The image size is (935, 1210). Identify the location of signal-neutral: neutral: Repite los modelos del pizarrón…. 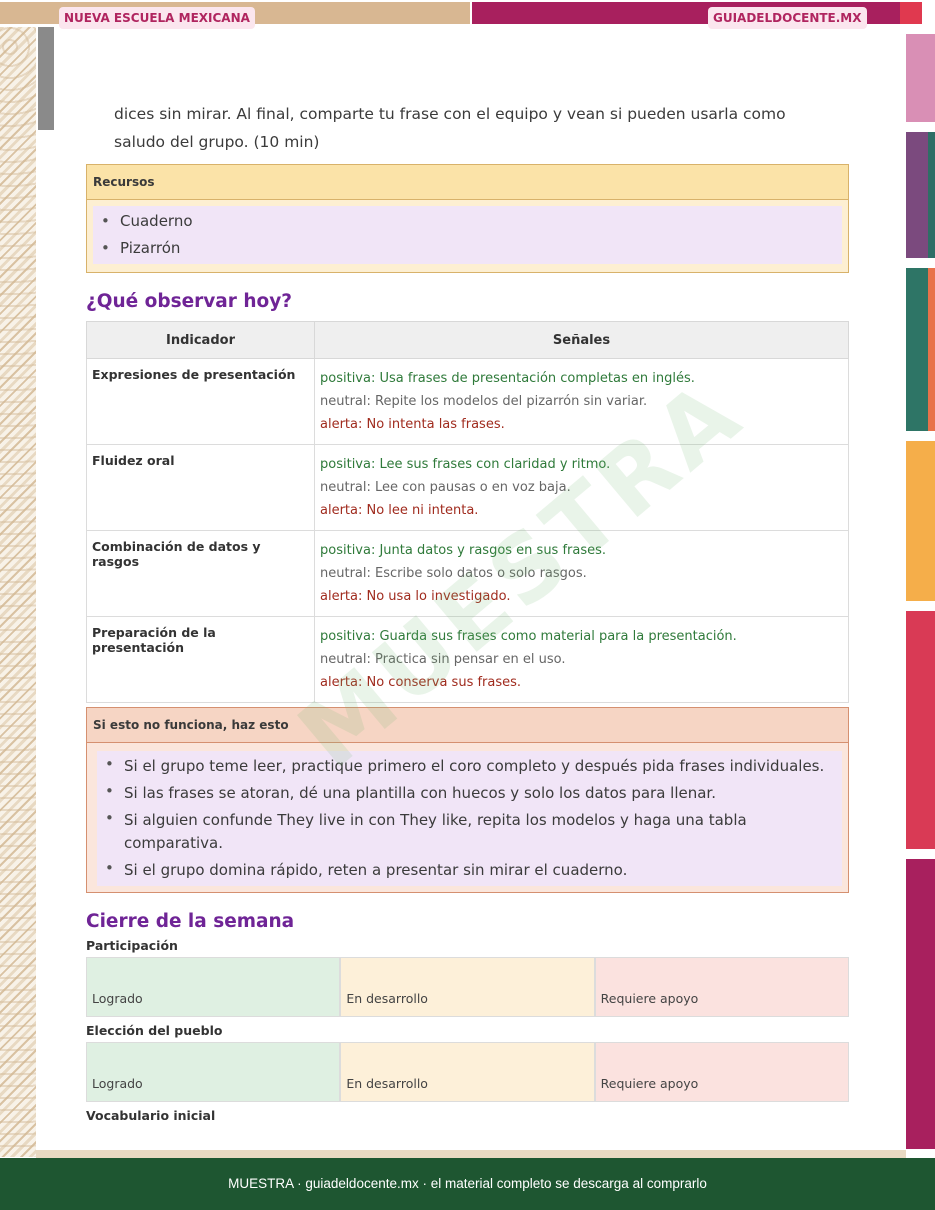
(484, 401).